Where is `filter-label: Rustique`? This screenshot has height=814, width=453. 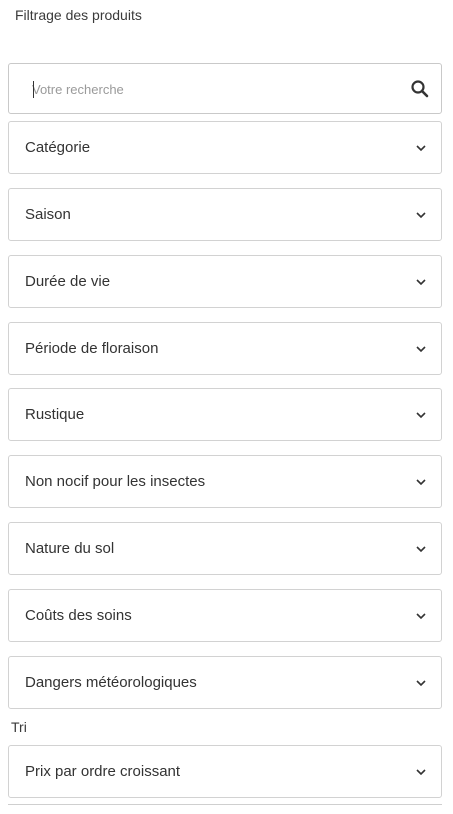
filter-label: Rustique is located at coordinates (55, 414).